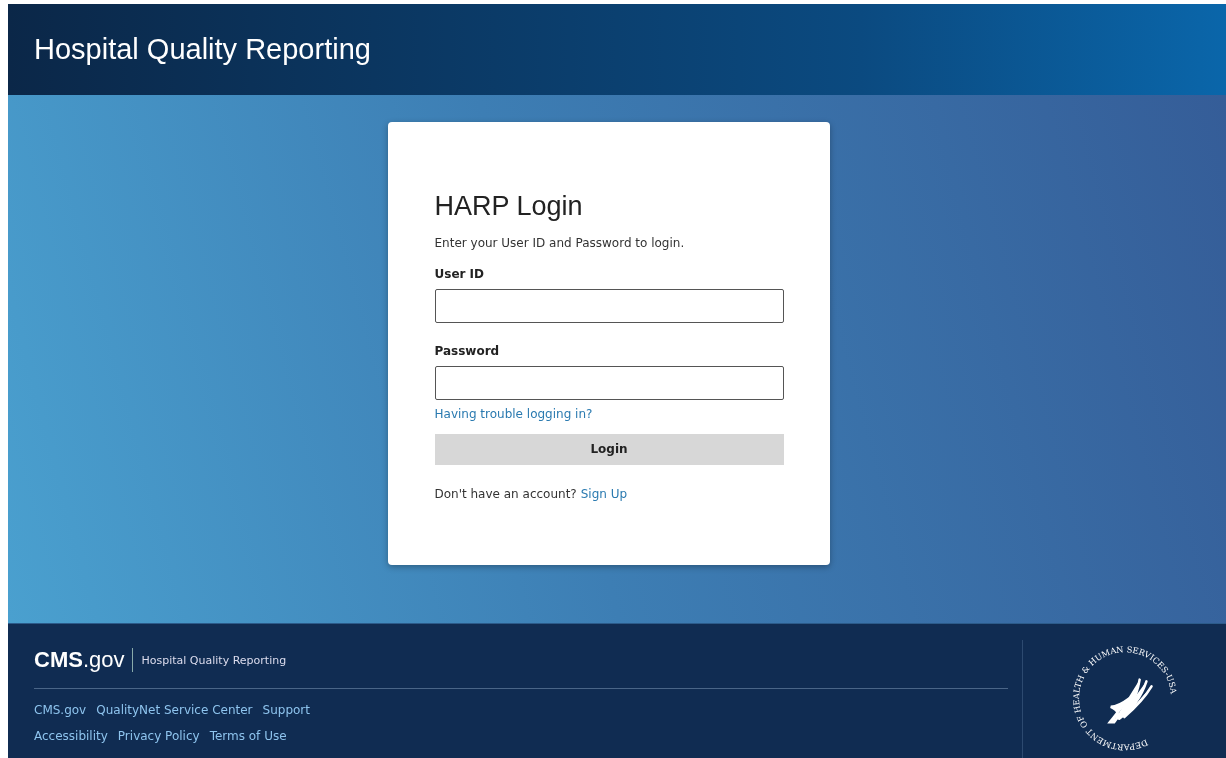 The image size is (1226, 758). What do you see at coordinates (71, 736) in the screenshot?
I see `footer-link: Accessibility` at bounding box center [71, 736].